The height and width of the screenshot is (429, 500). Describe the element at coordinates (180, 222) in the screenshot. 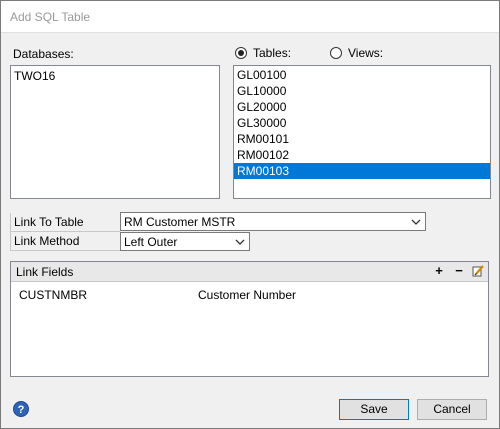

I see `link-to-table-value: RM Customer MSTR` at that location.